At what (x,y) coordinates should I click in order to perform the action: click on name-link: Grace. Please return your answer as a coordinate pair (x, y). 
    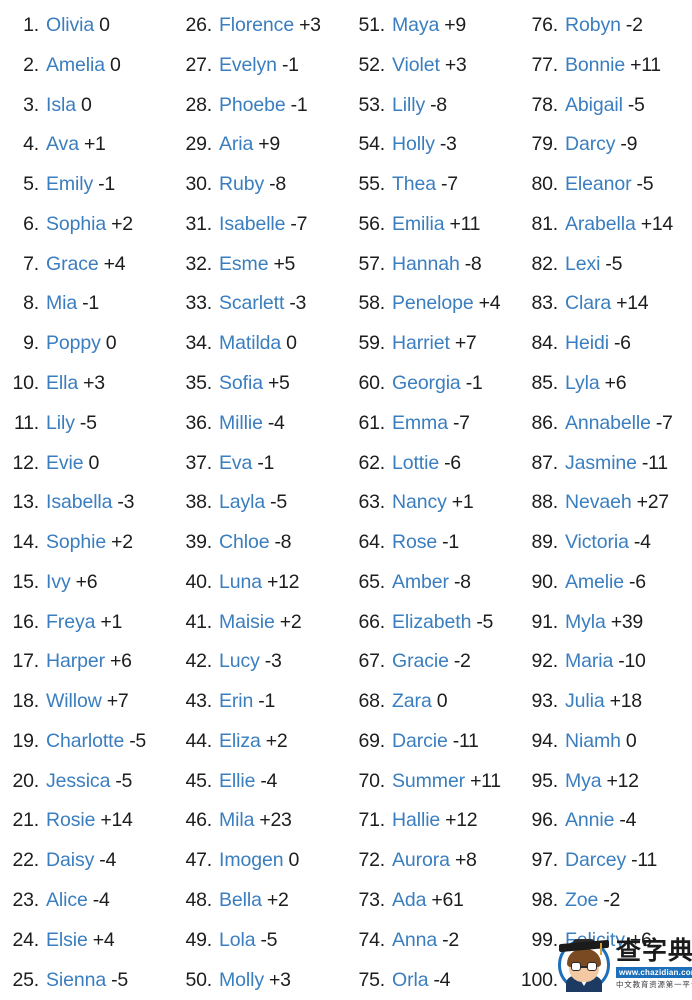
    Looking at the image, I should click on (72, 264).